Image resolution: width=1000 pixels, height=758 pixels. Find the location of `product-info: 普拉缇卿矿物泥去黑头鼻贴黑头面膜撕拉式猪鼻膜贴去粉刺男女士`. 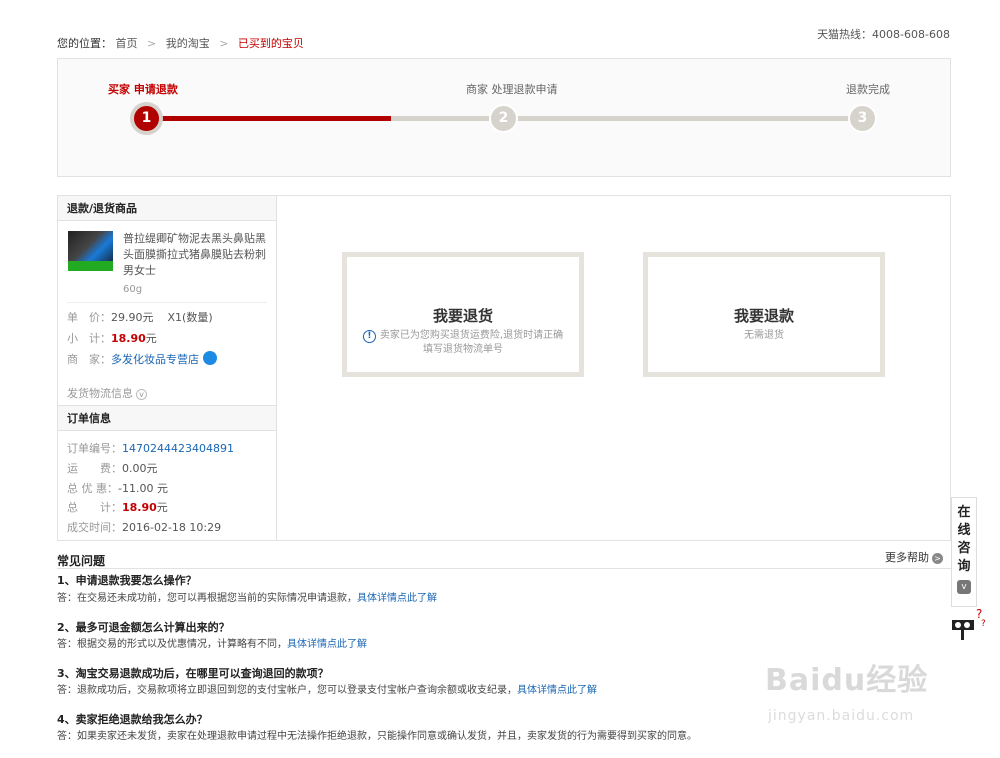

product-info: 普拉缇卿矿物泥去黑头鼻贴黑头面膜撕拉式猪鼻膜贴去粉刺男女士 is located at coordinates (167, 260).